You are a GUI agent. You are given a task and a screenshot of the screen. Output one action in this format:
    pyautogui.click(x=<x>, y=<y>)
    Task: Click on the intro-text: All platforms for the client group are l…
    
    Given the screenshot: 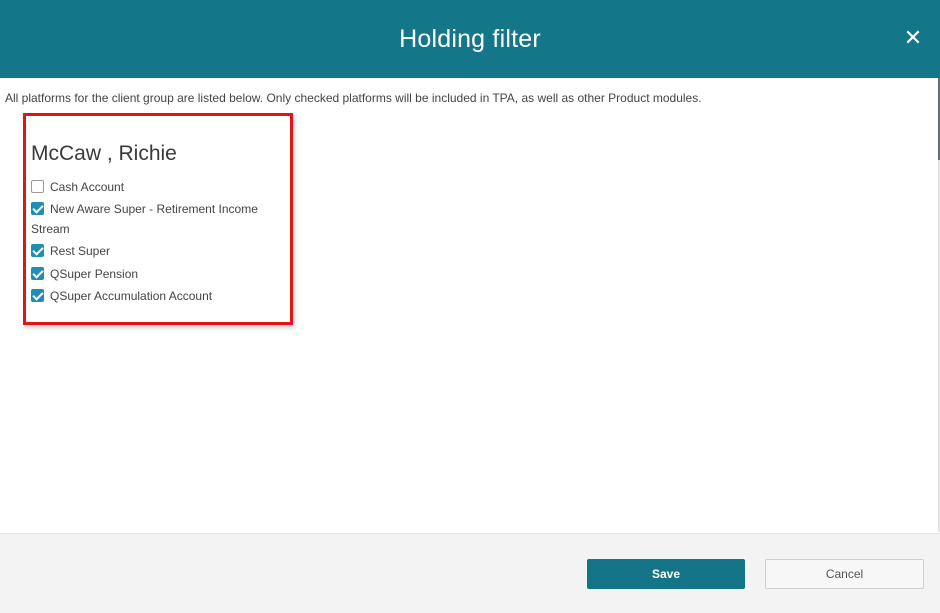 What is the action you would take?
    pyautogui.click(x=353, y=98)
    